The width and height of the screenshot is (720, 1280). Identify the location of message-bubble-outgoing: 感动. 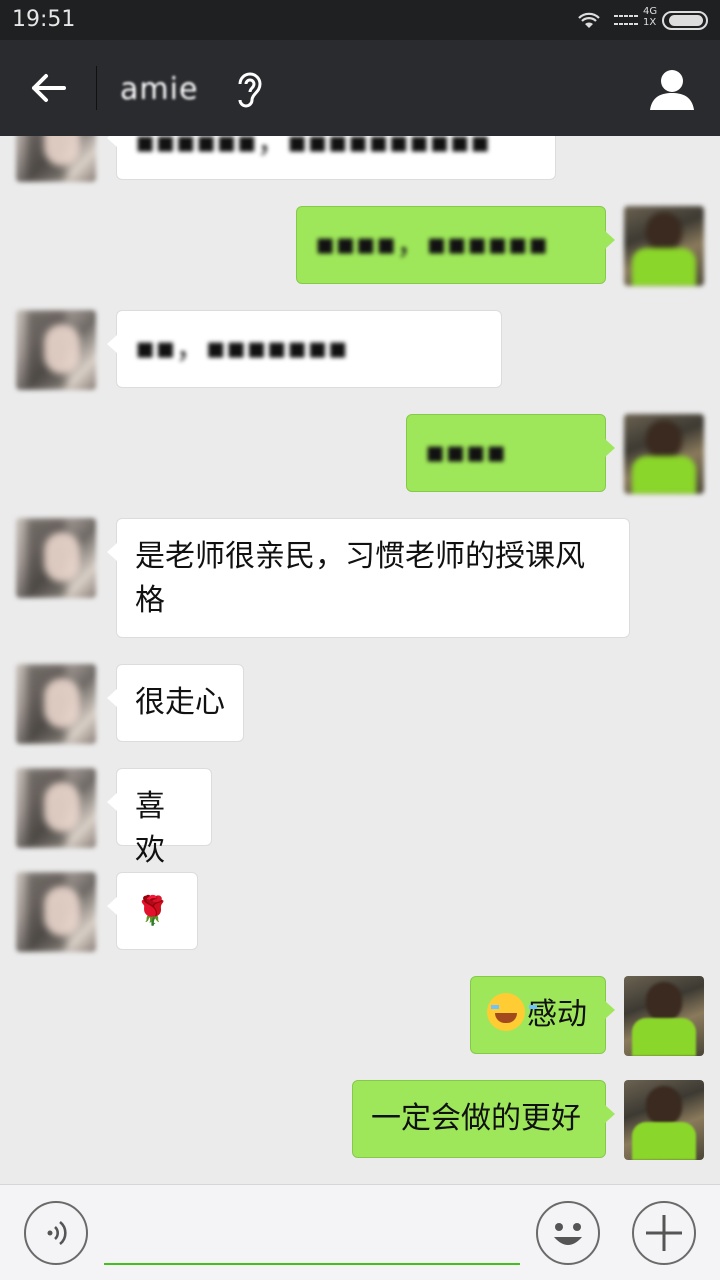
(542, 1015).